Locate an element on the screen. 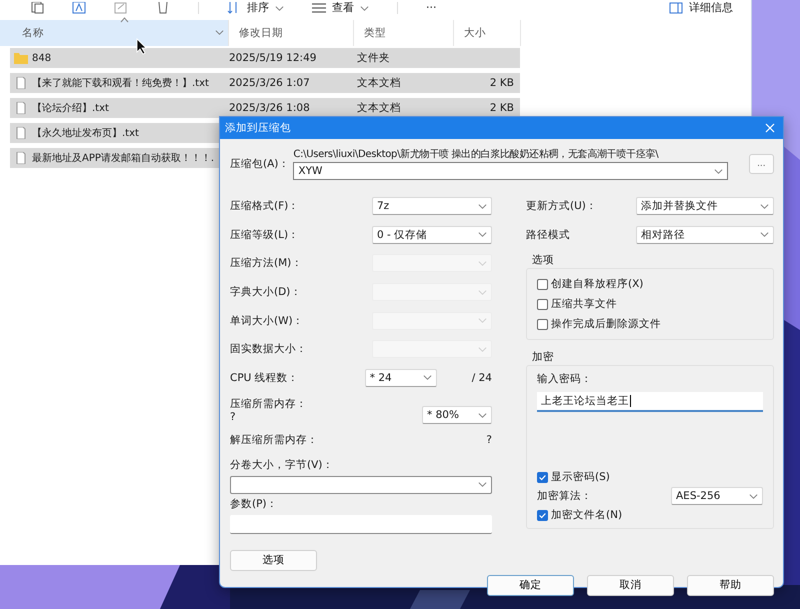 The image size is (800, 609). checkbox-label: 操作完成后删除源文件 is located at coordinates (606, 324).